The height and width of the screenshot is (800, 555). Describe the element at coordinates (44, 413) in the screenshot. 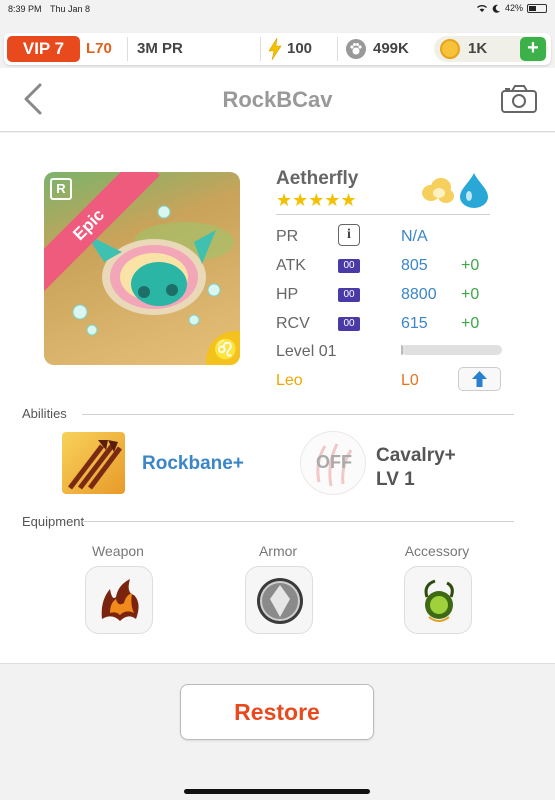

I see `abilities-heading: Abilities` at that location.